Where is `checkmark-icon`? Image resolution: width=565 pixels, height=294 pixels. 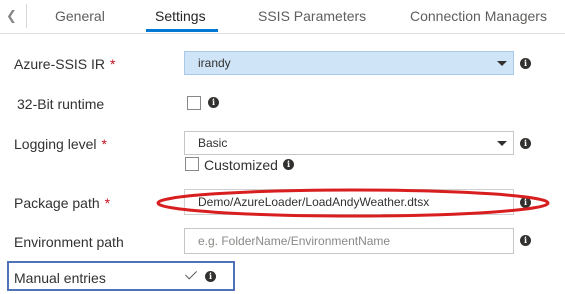 checkmark-icon is located at coordinates (191, 273).